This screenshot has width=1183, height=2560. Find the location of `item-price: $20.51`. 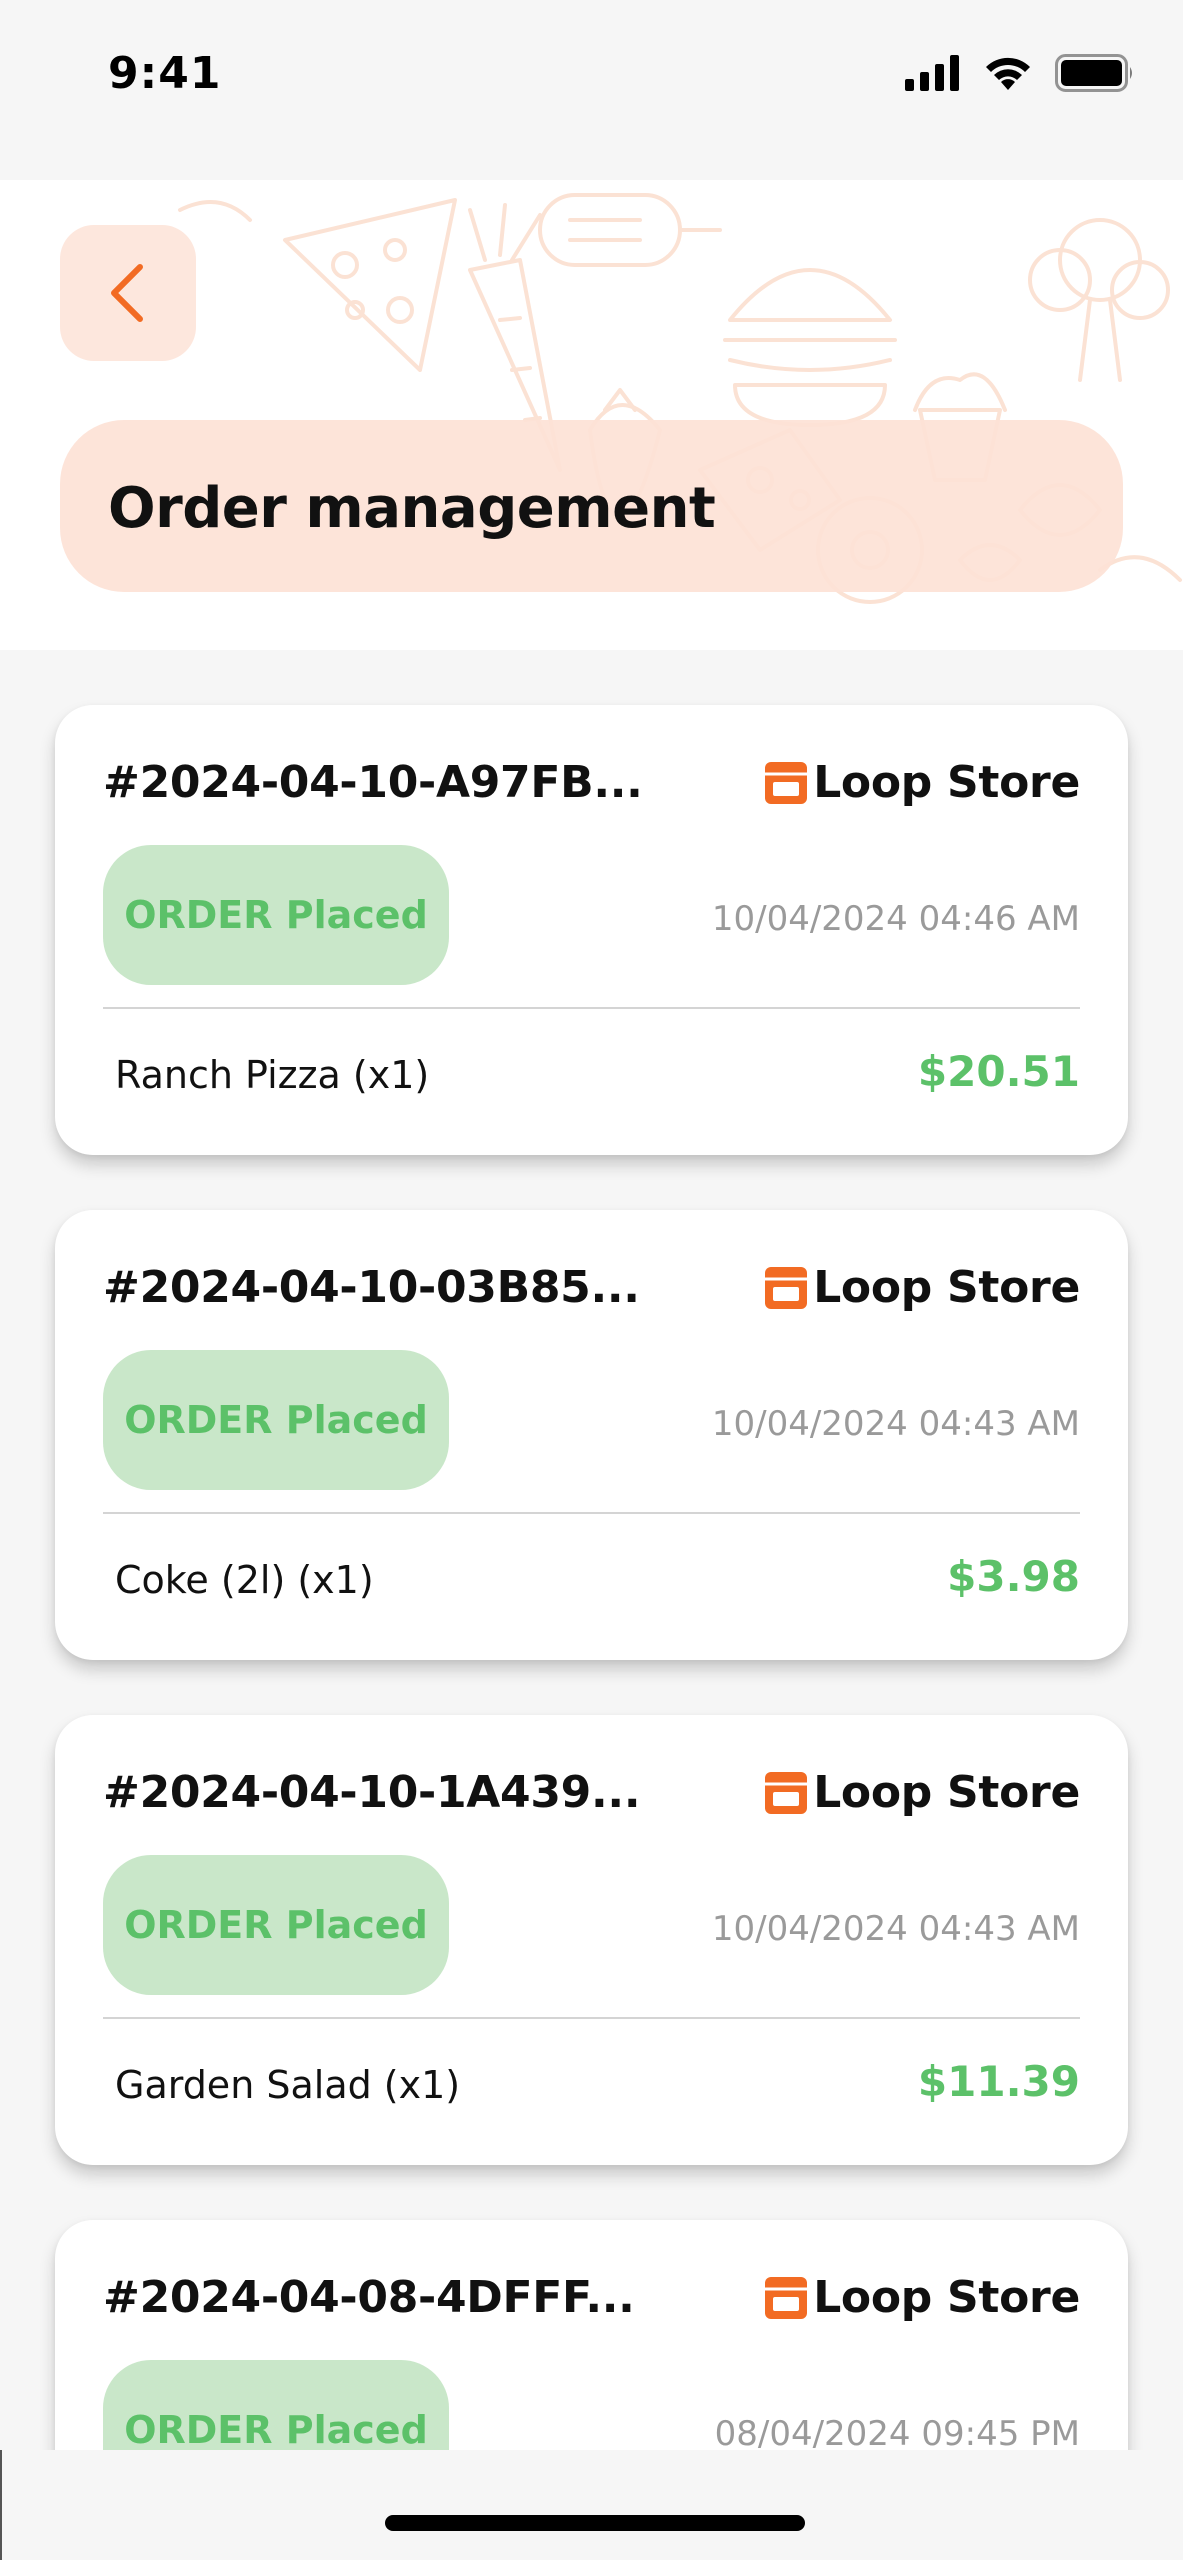

item-price: $20.51 is located at coordinates (998, 1071).